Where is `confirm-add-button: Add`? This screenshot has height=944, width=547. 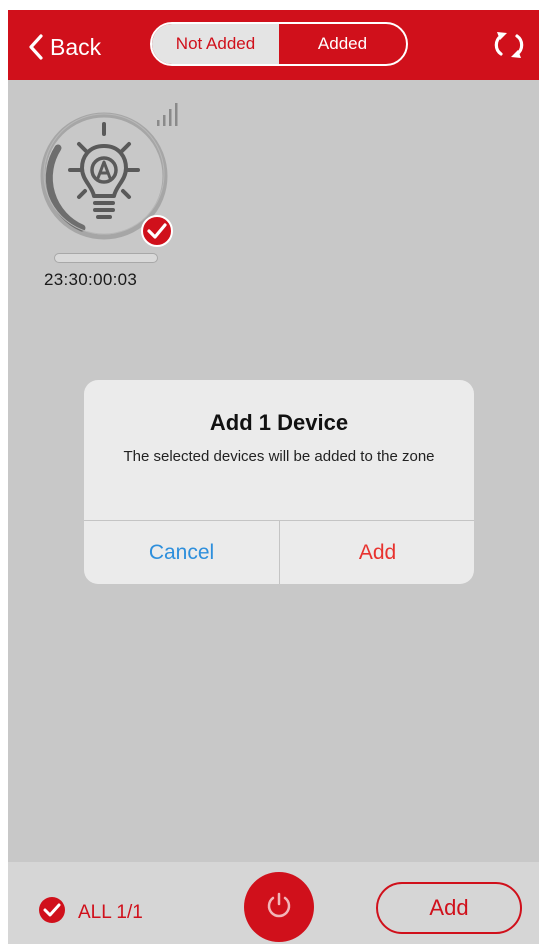 confirm-add-button: Add is located at coordinates (377, 552).